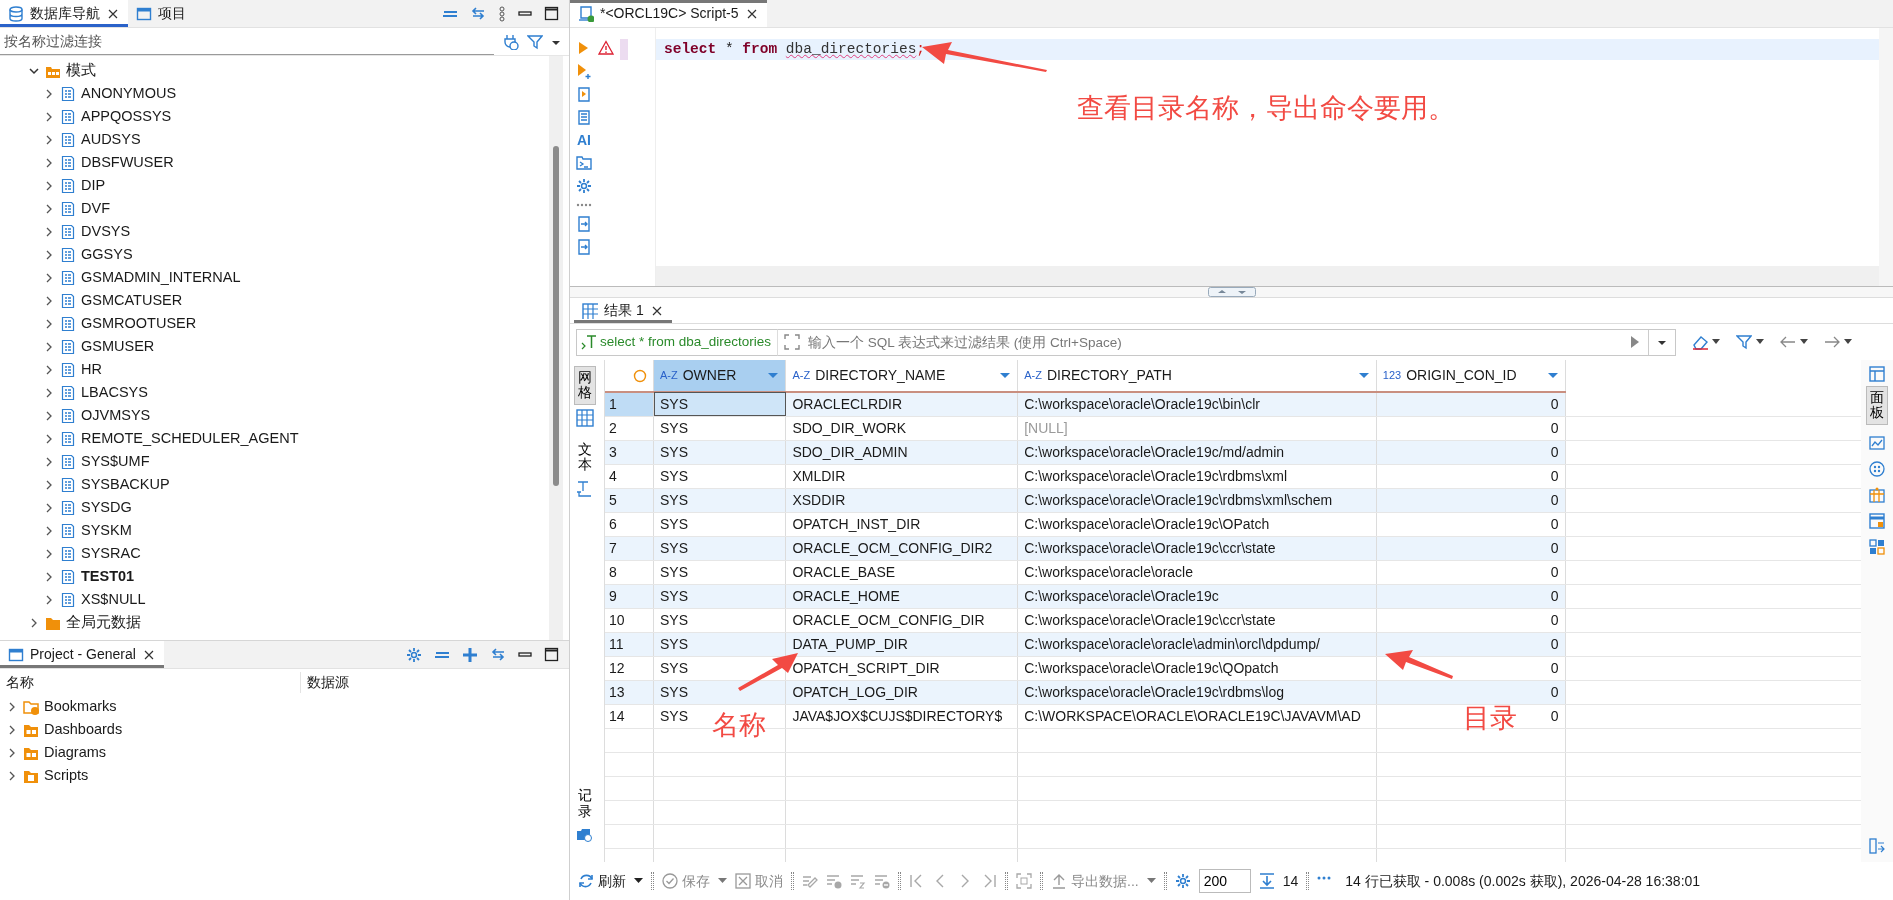  What do you see at coordinates (629, 476) in the screenshot?
I see `row-number: 4` at bounding box center [629, 476].